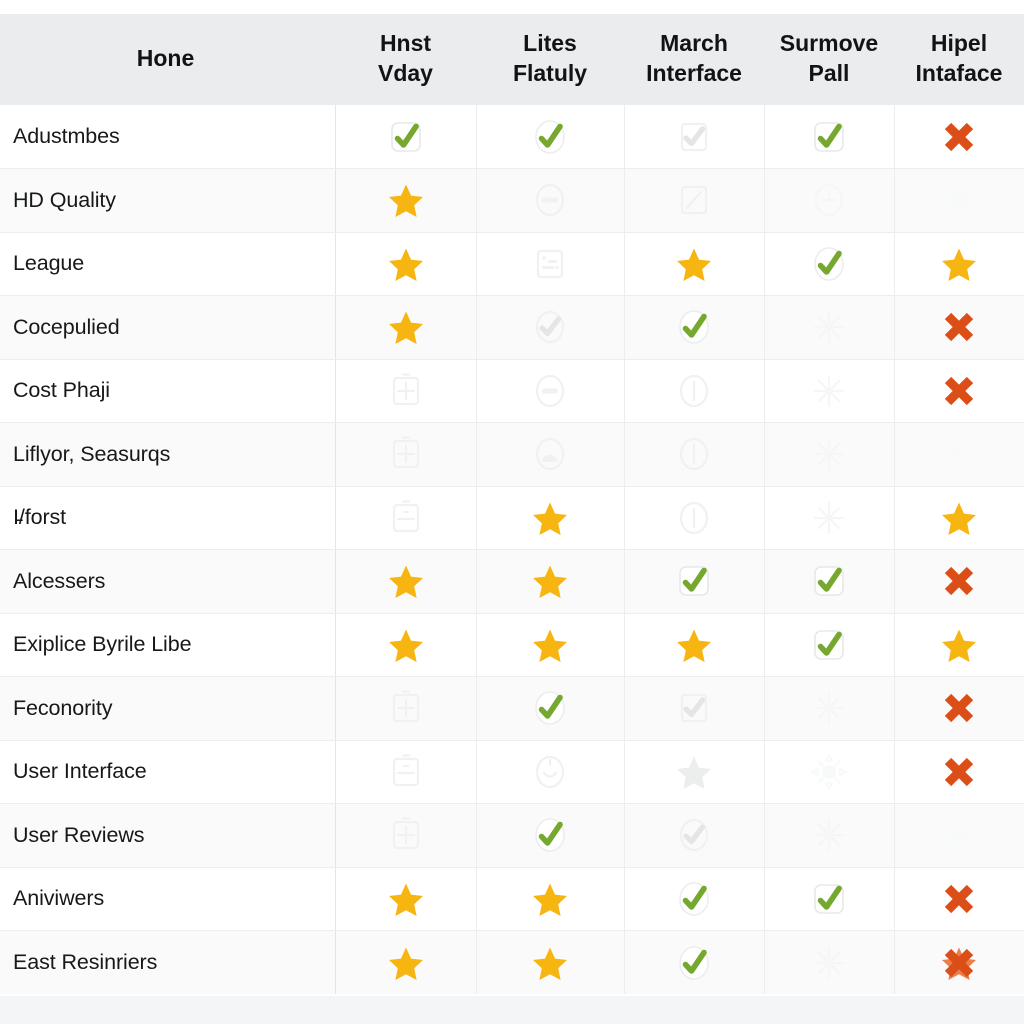 The width and height of the screenshot is (1024, 1024). Describe the element at coordinates (550, 72) in the screenshot. I see `column-header-1-line2: Flatuly` at that location.